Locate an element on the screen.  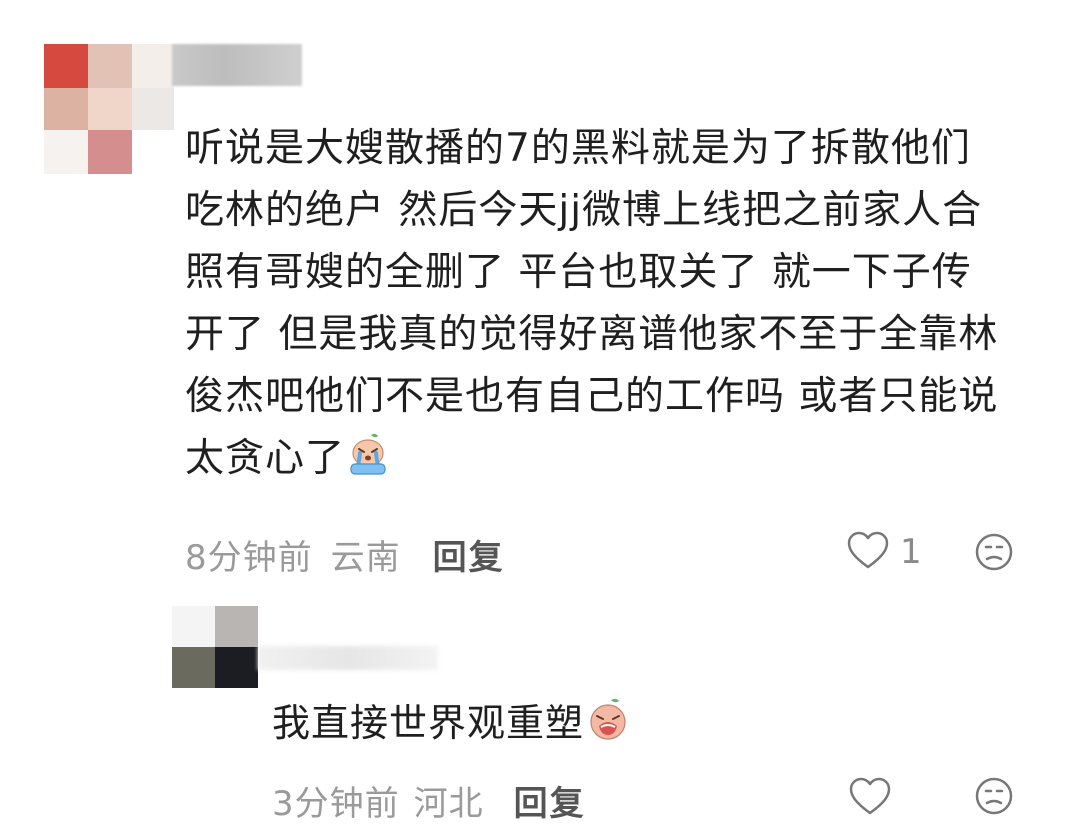
comment-line: 开了 但是我真的觉得好离谱他家不至于全靠林 is located at coordinates (592, 334).